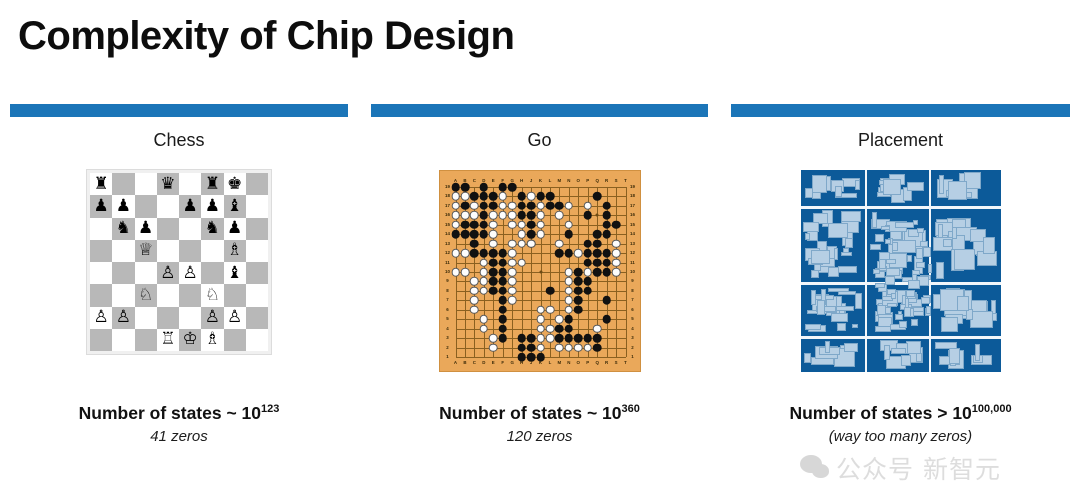 This screenshot has width=1080, height=502. What do you see at coordinates (632, 290) in the screenshot?
I see `go-row-label: 8` at bounding box center [632, 290].